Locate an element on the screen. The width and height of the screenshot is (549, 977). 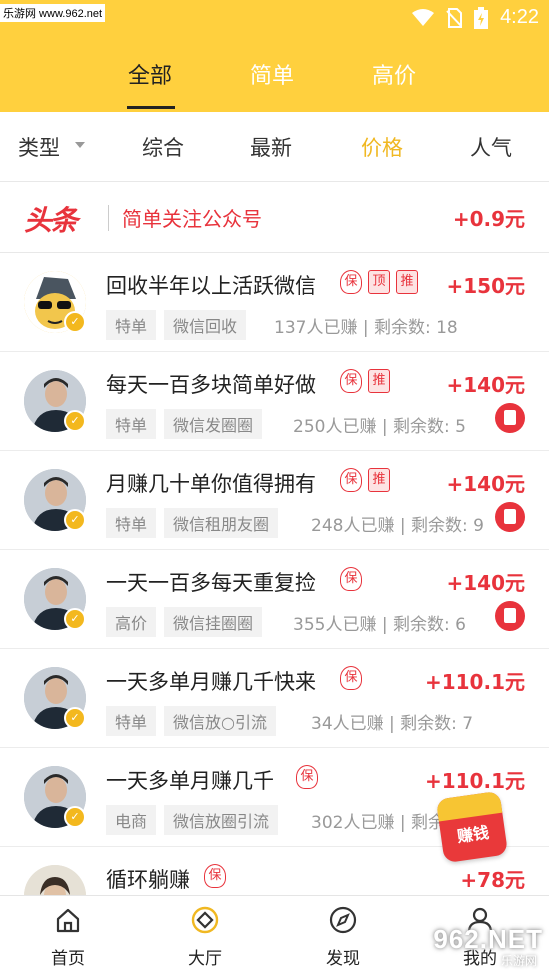
task-title: 一天多单月赚几千 is located at coordinates (190, 781).